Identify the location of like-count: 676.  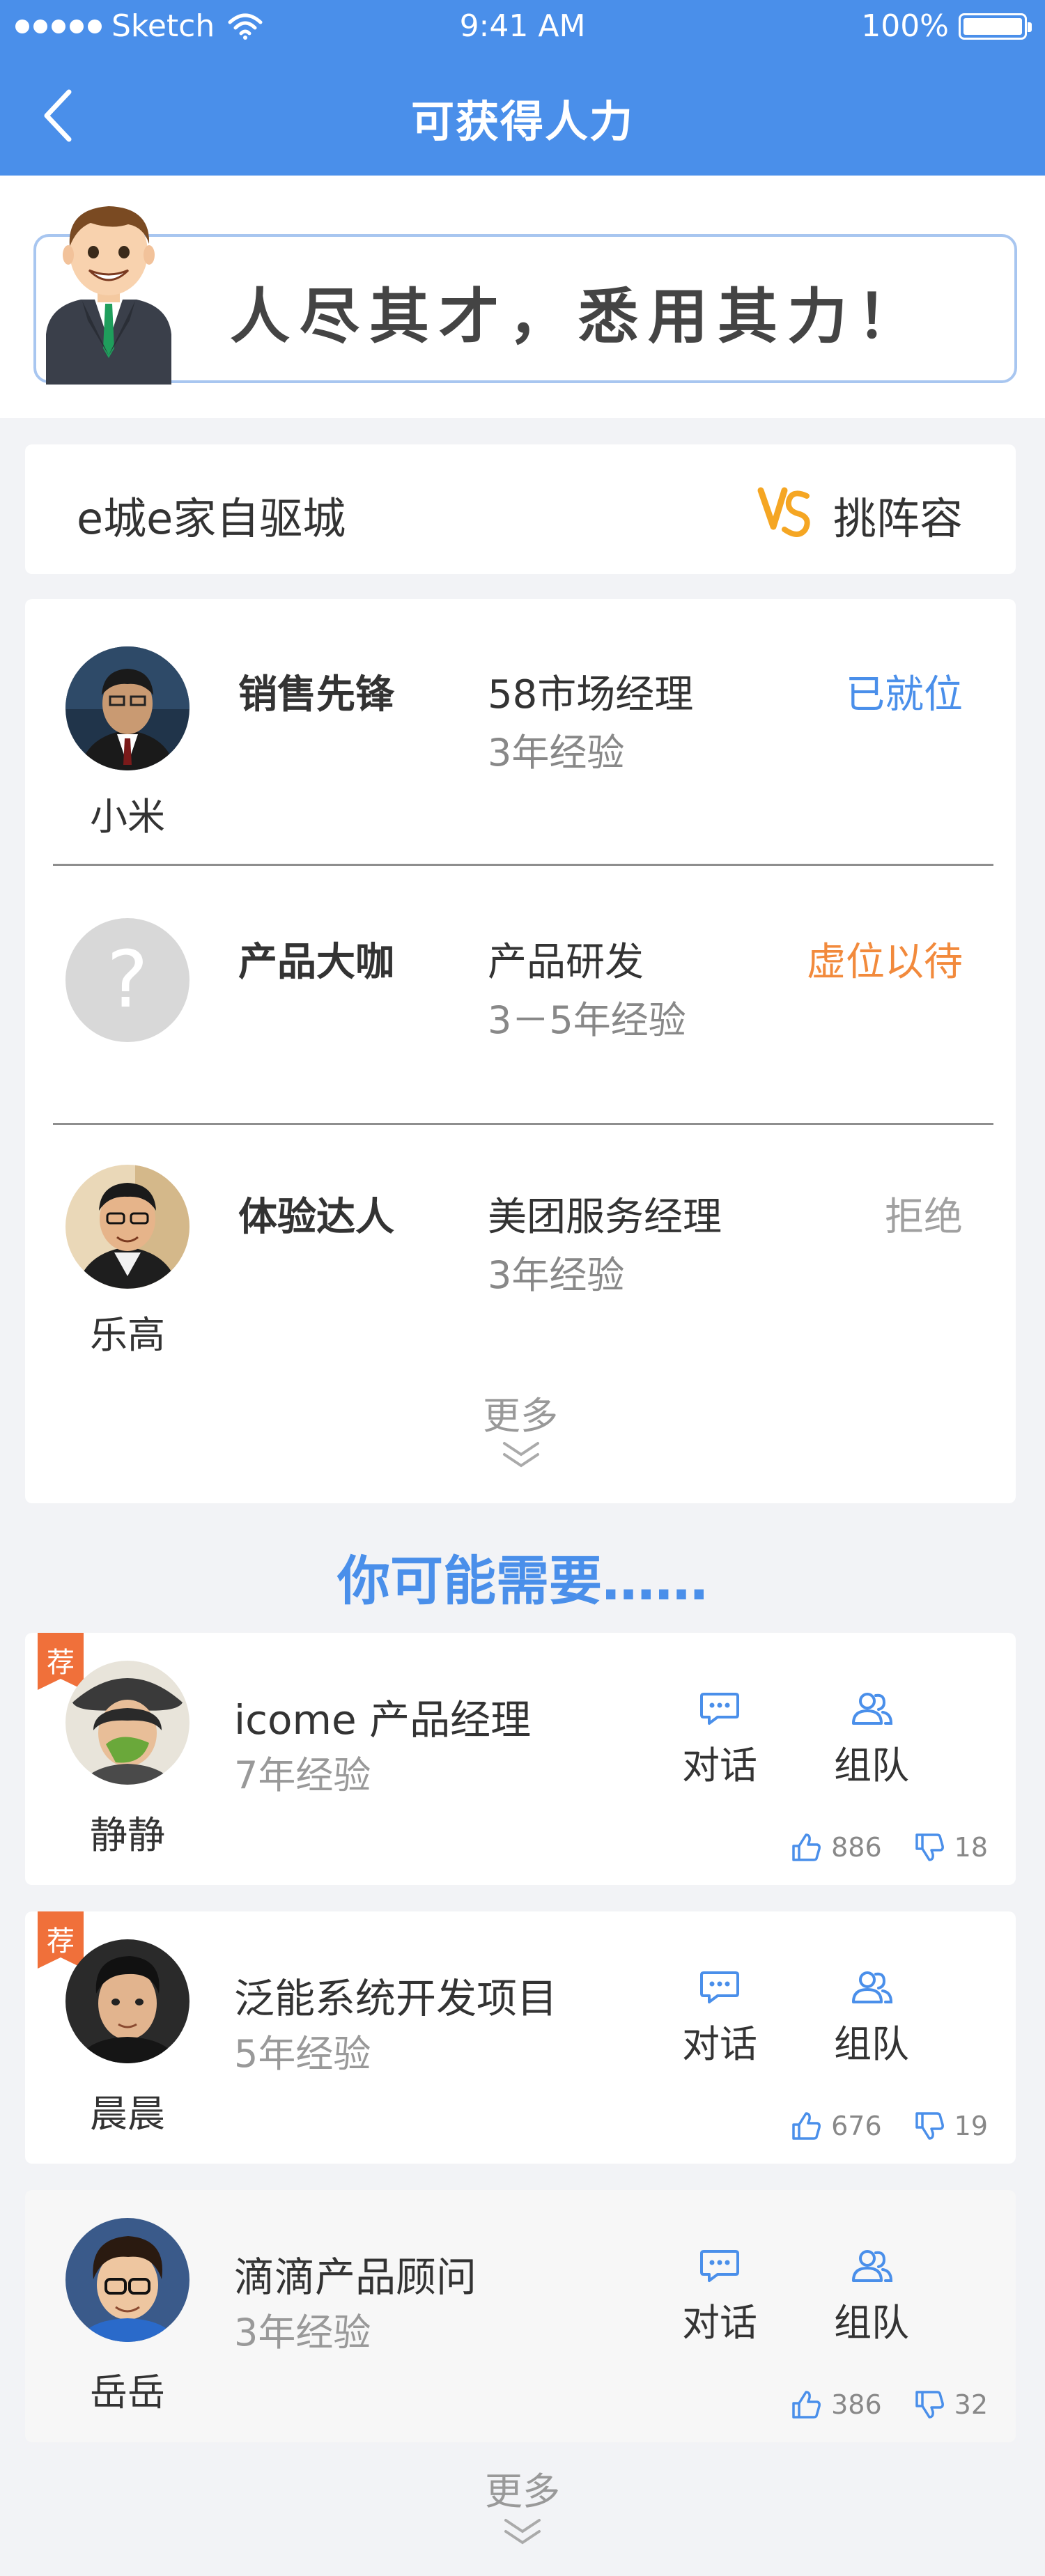
(856, 2126).